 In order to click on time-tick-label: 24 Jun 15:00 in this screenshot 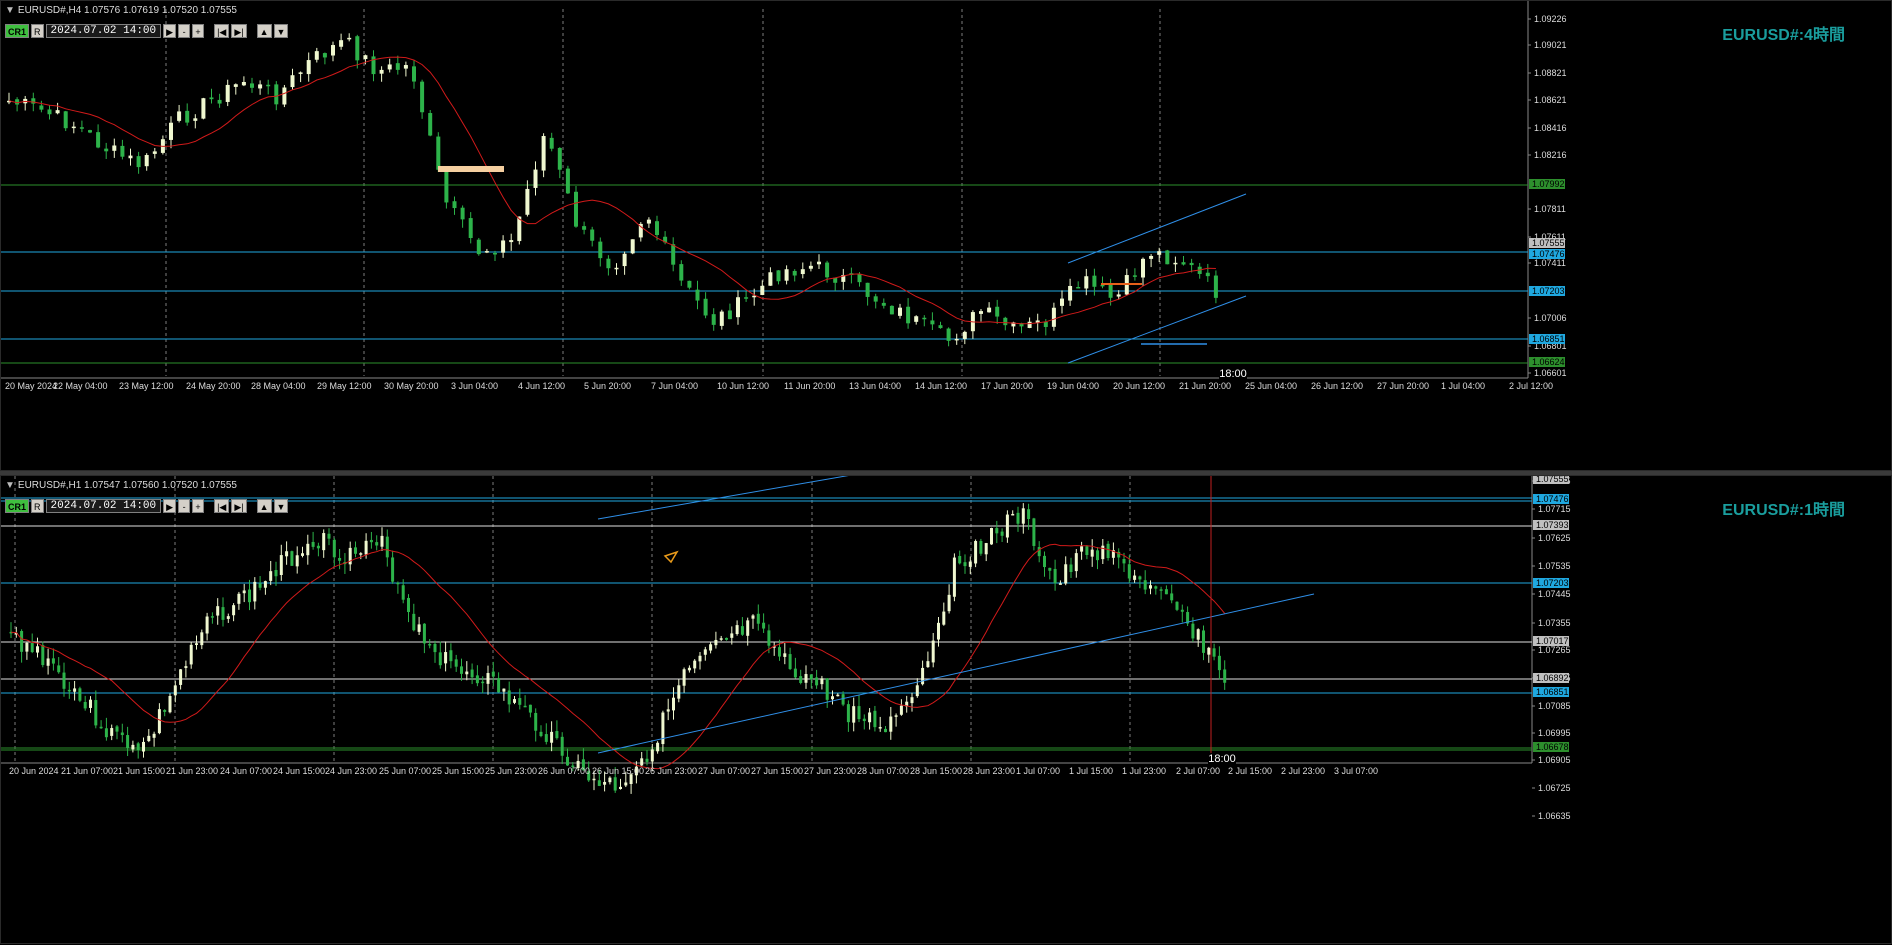, I will do `click(299, 771)`.